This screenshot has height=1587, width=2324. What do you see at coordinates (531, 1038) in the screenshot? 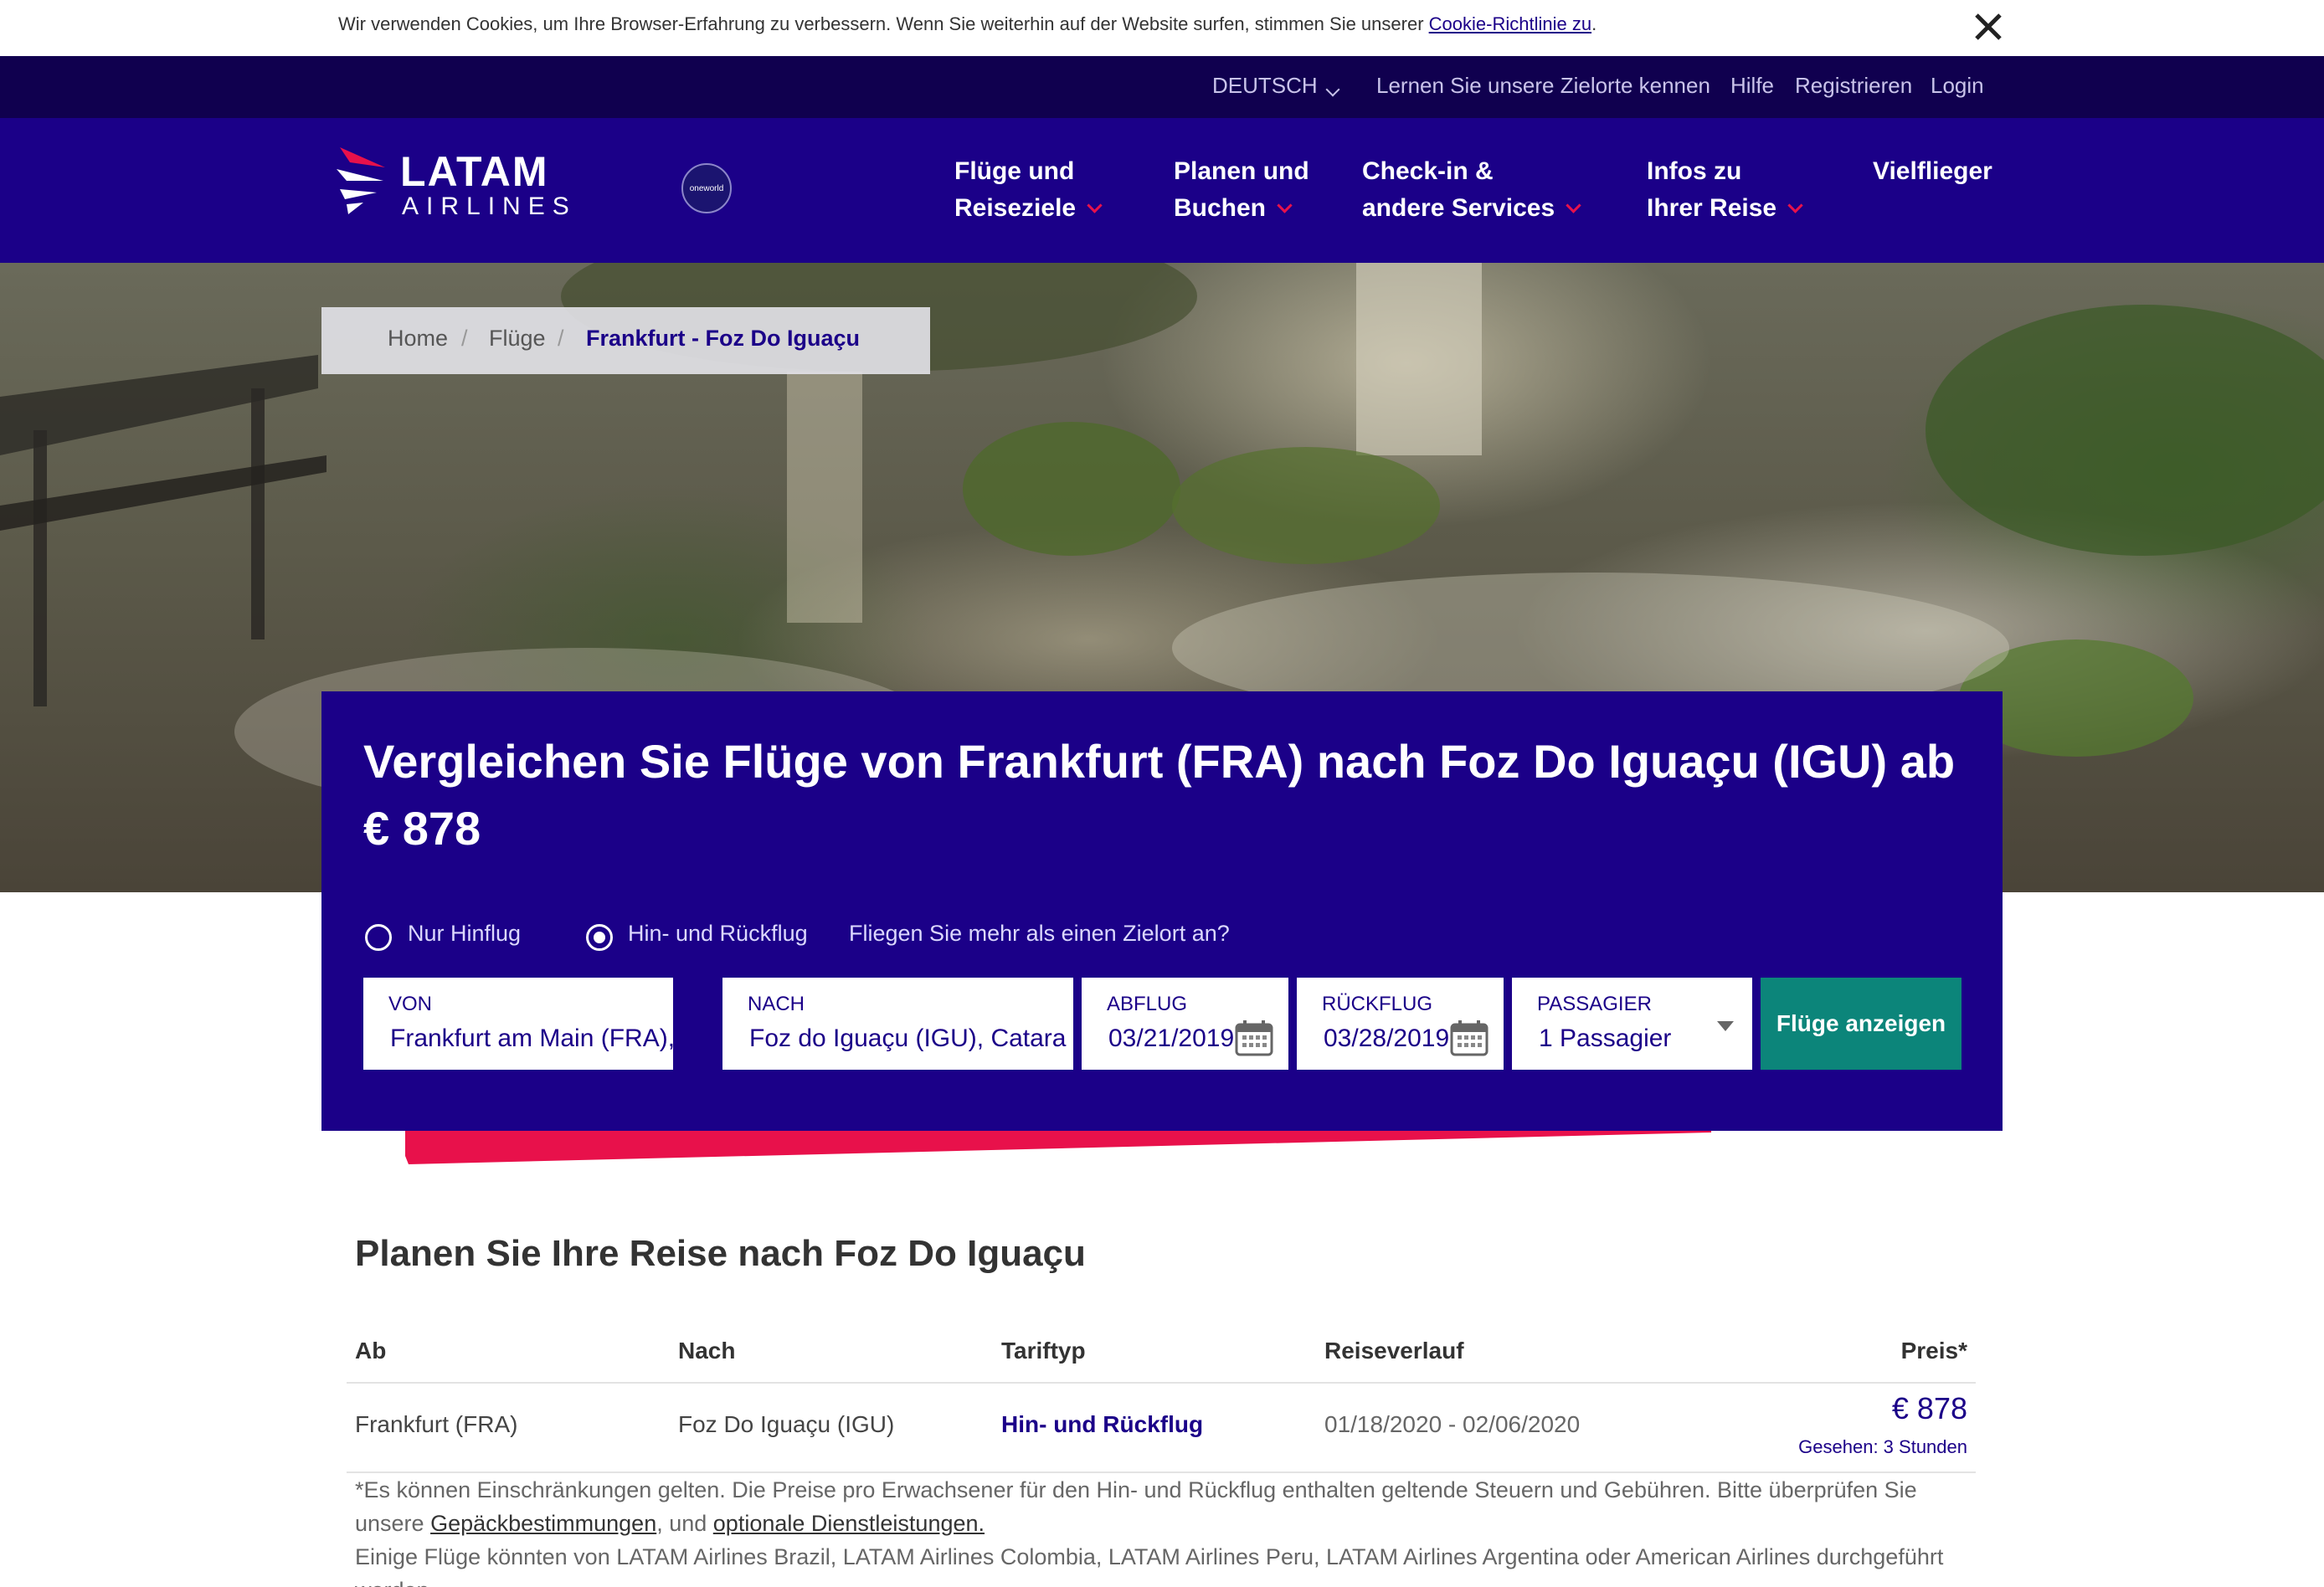
I see `from-value: Frankfurt am Main (FRA), F` at bounding box center [531, 1038].